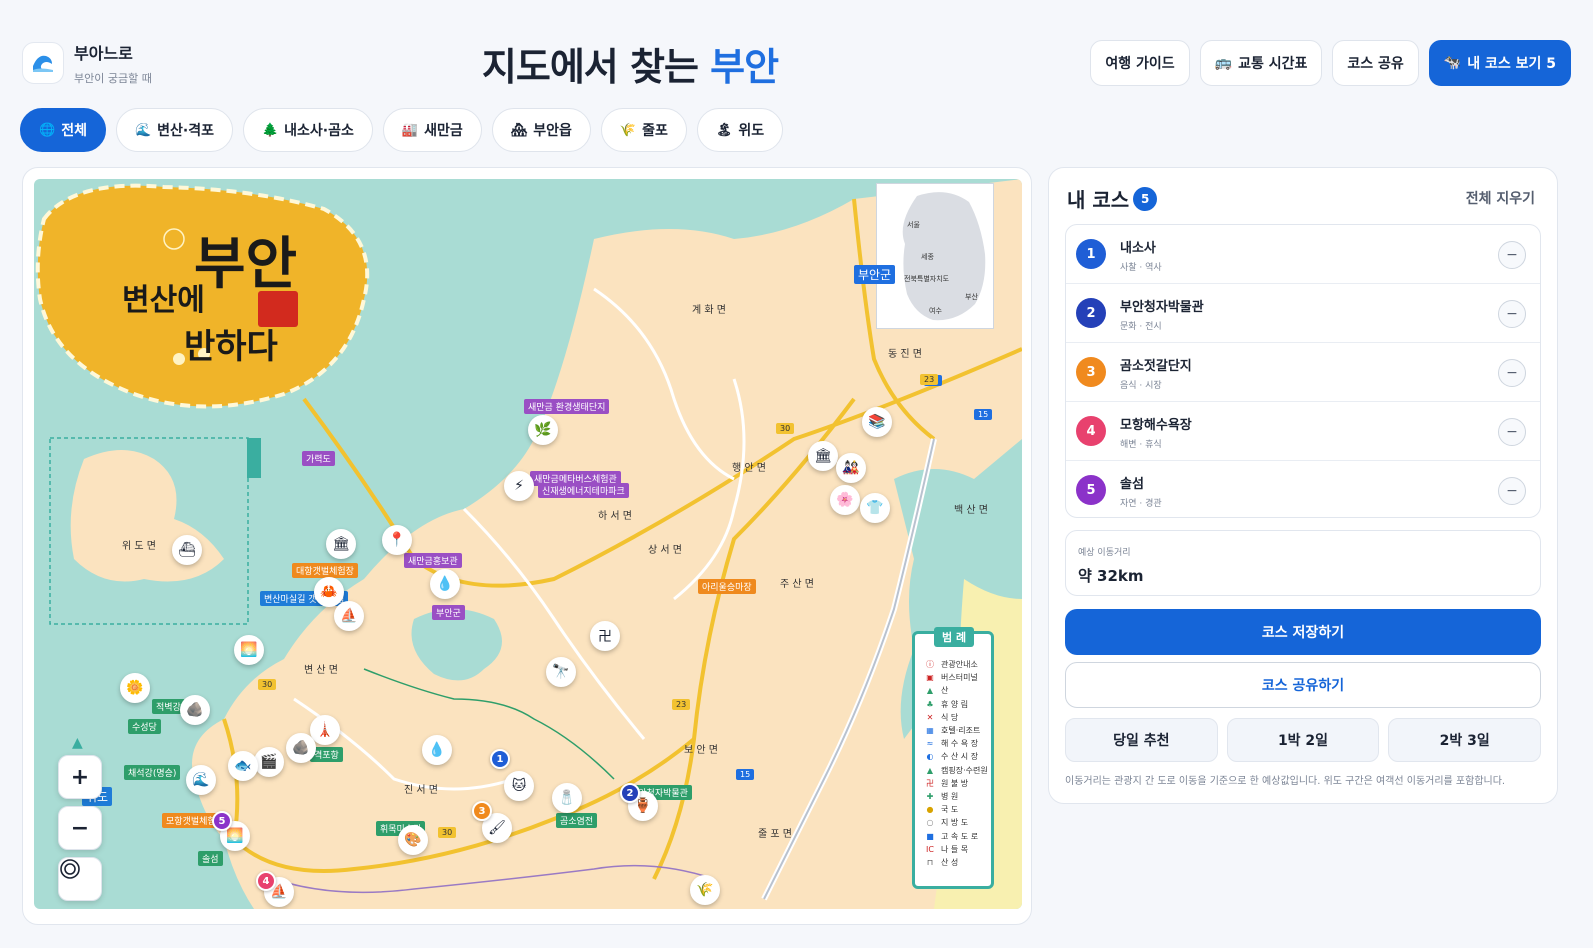 Image resolution: width=1593 pixels, height=948 pixels. I want to click on place-tag: 대항갯벌체험장, so click(325, 570).